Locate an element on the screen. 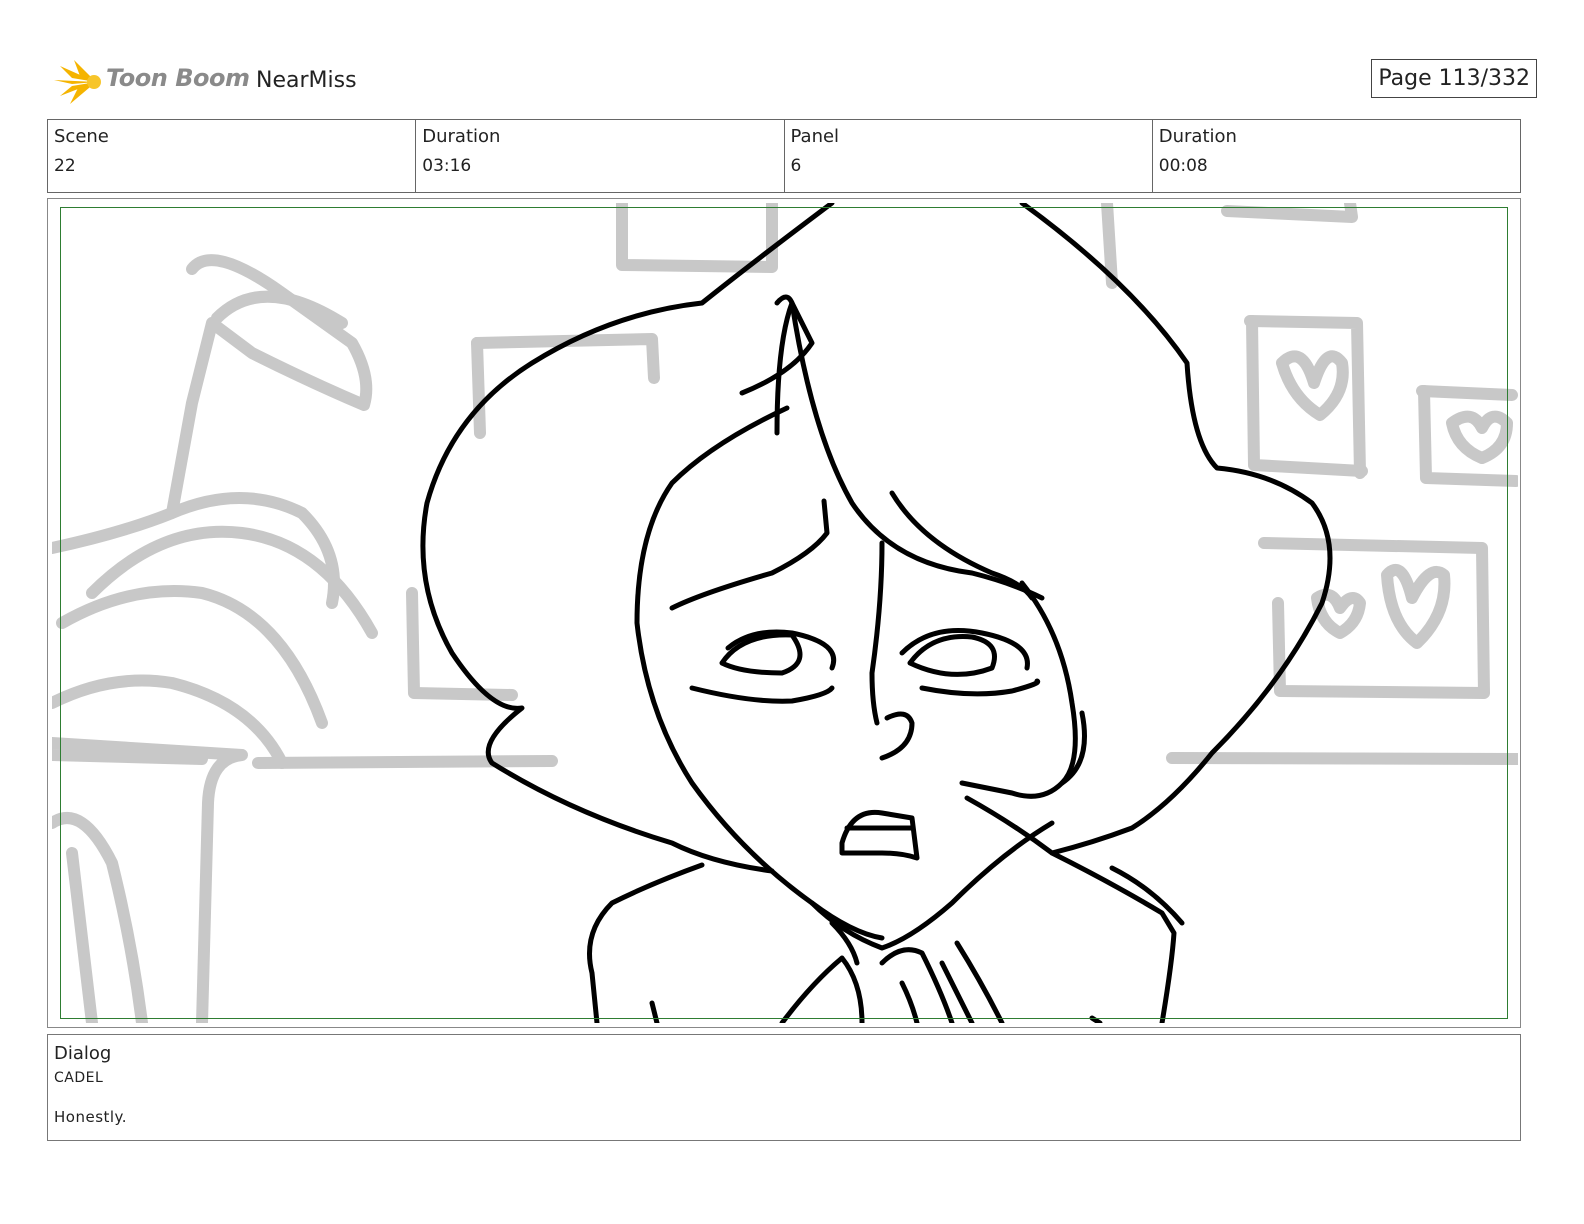  scene-duration-value: 03:16 is located at coordinates (447, 166).